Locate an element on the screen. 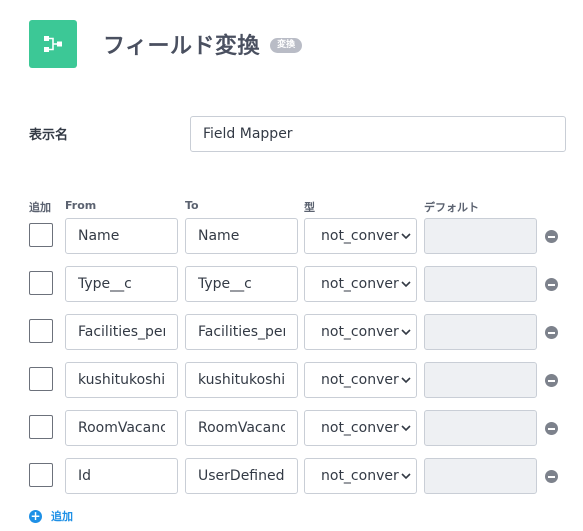 This screenshot has width=583, height=531. column-header-default: デフォルト is located at coordinates (451, 207).